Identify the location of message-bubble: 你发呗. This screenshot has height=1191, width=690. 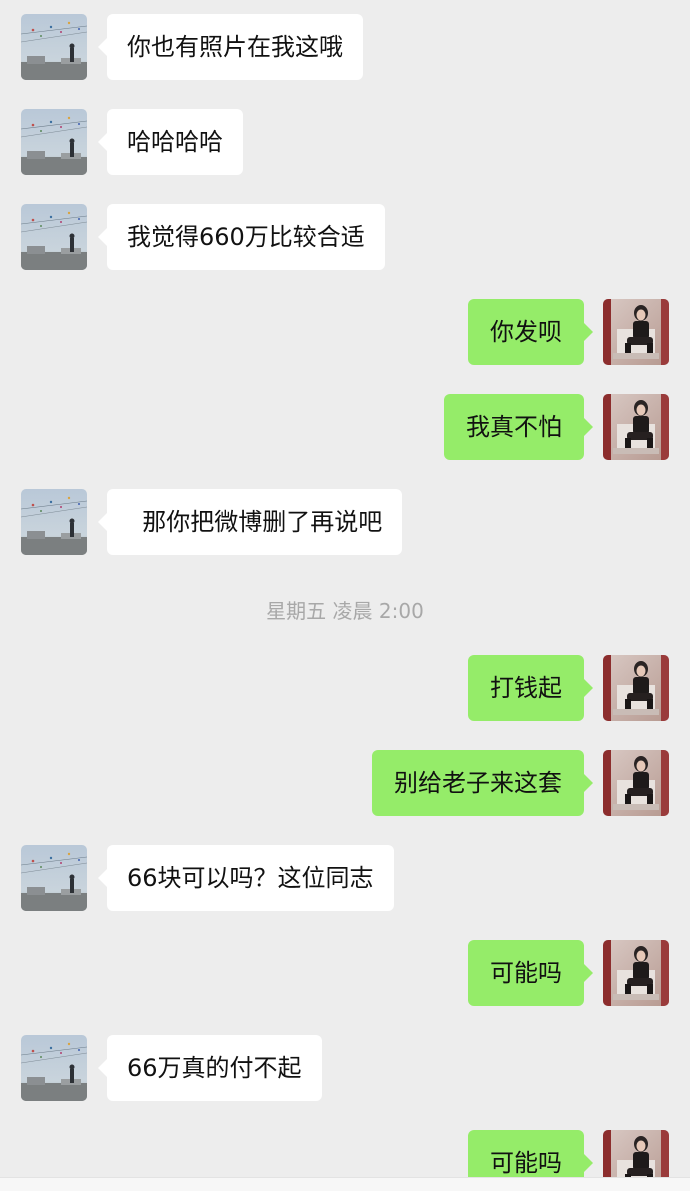
(530, 332).